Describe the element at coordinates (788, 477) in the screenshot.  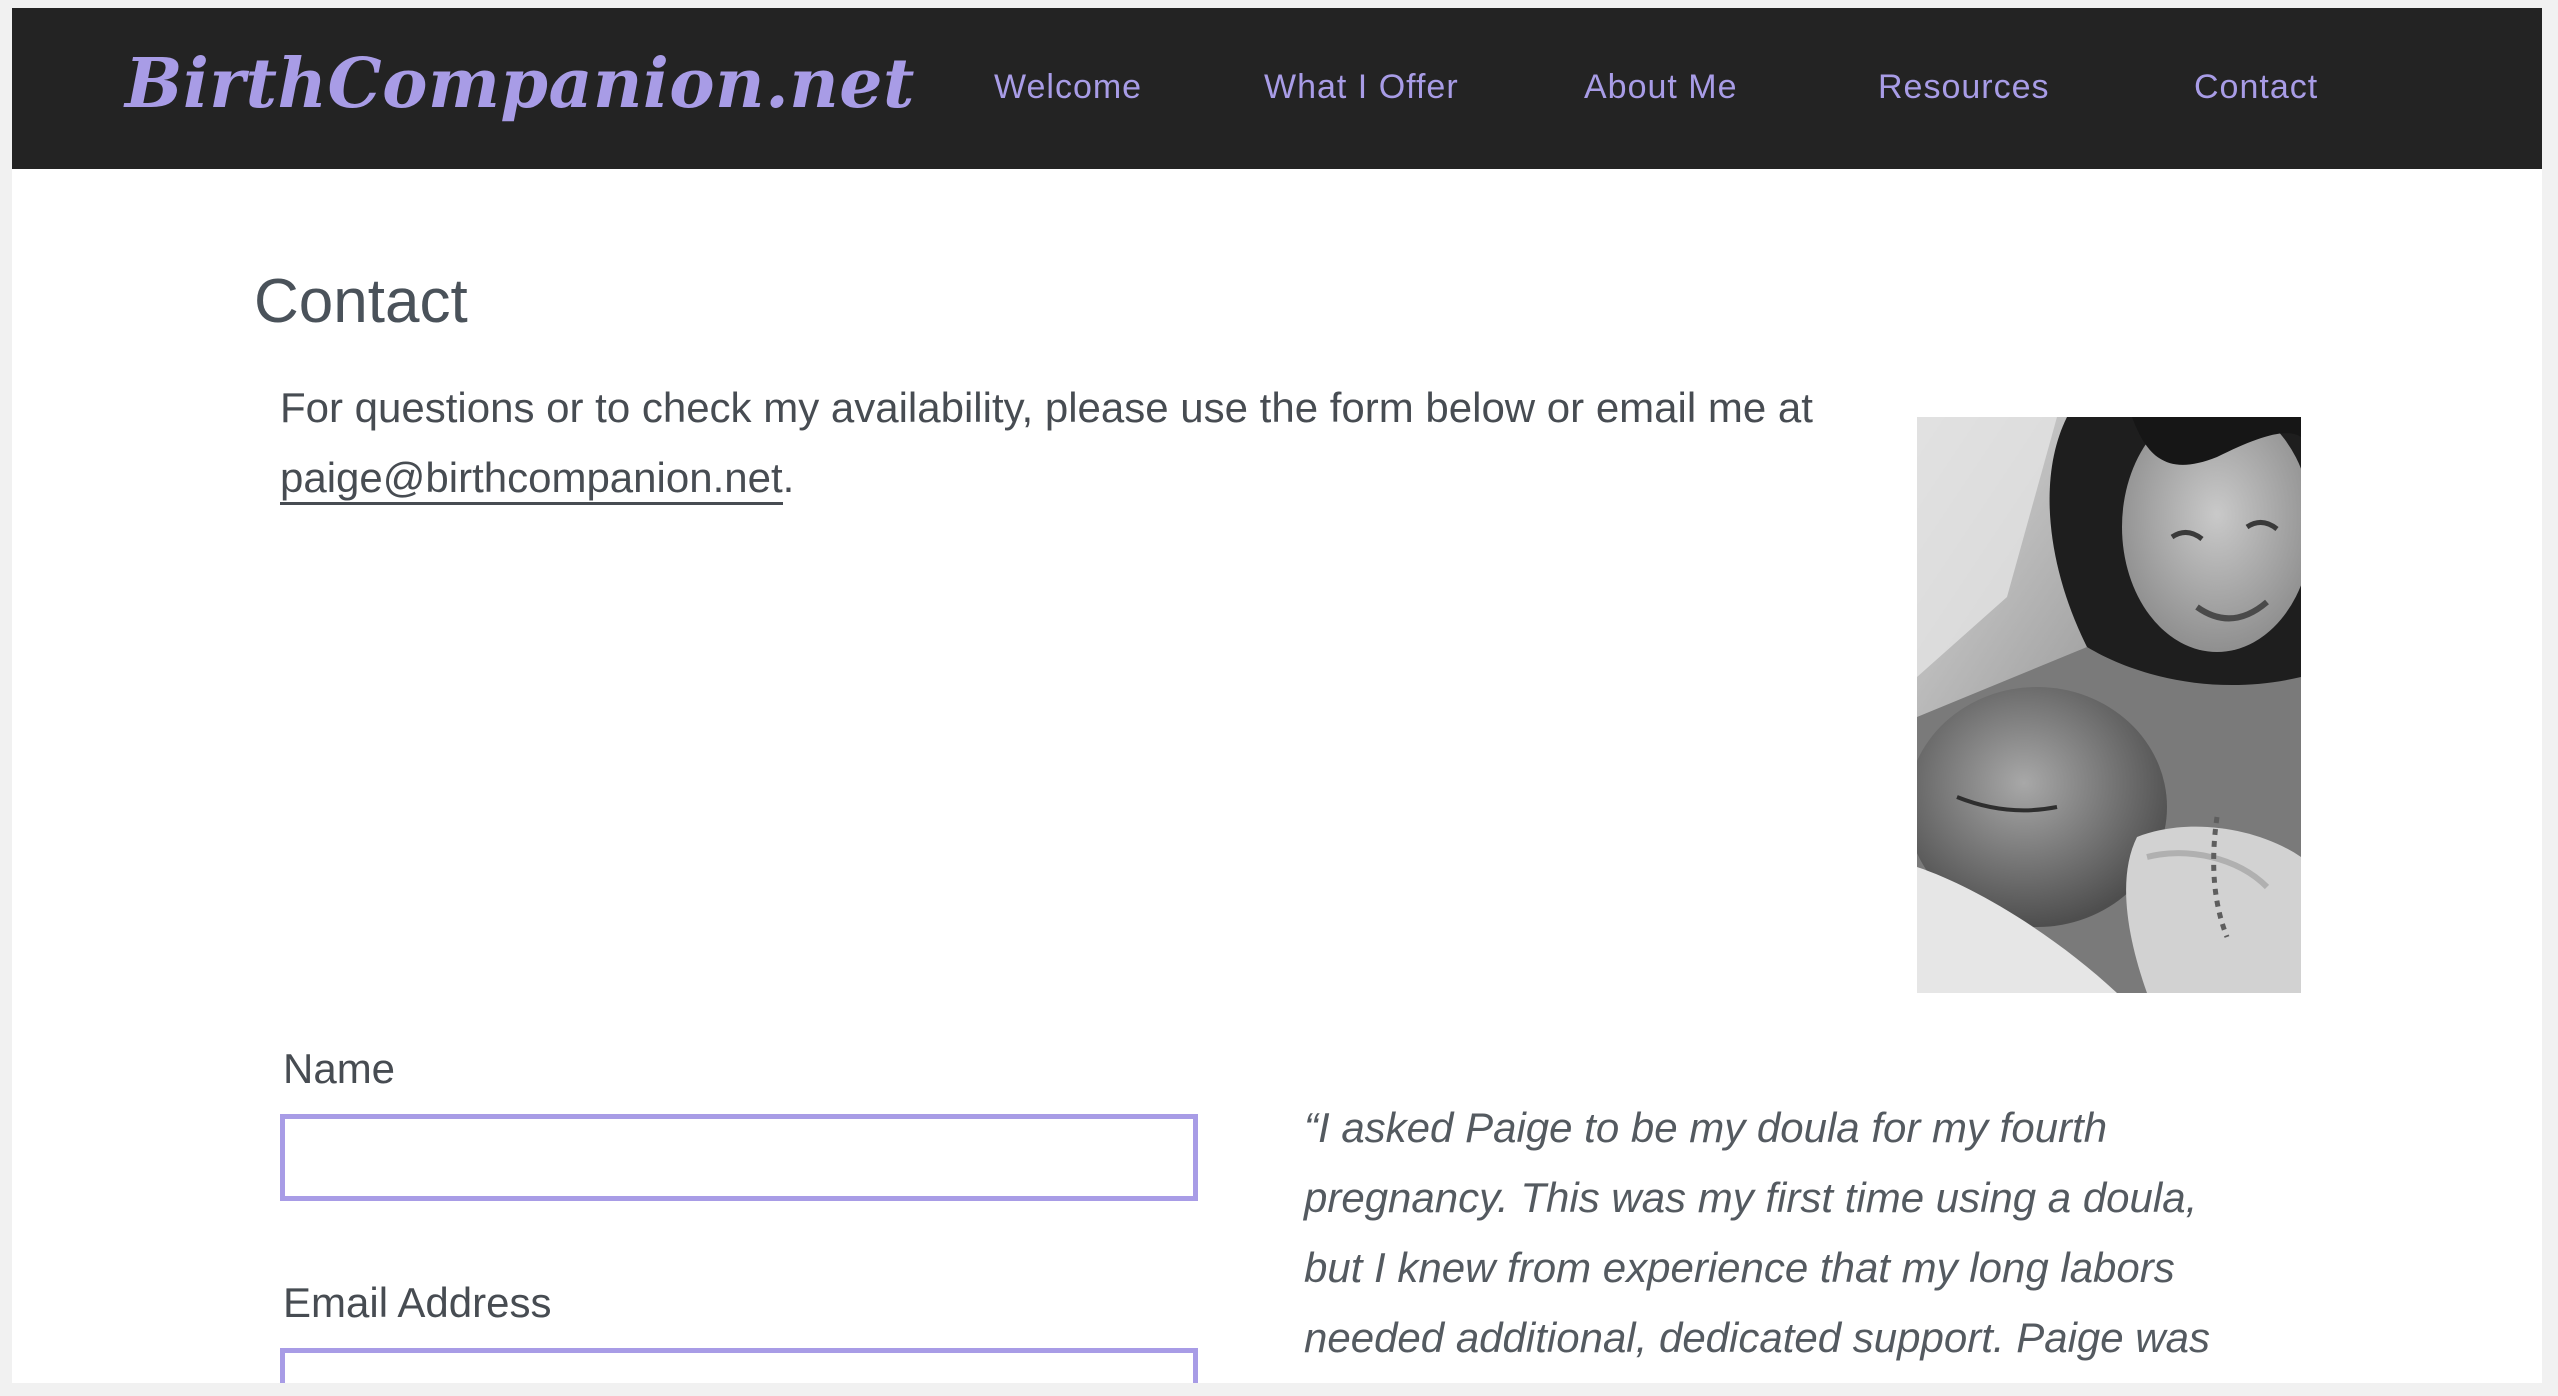
I see `intro-period: .` at that location.